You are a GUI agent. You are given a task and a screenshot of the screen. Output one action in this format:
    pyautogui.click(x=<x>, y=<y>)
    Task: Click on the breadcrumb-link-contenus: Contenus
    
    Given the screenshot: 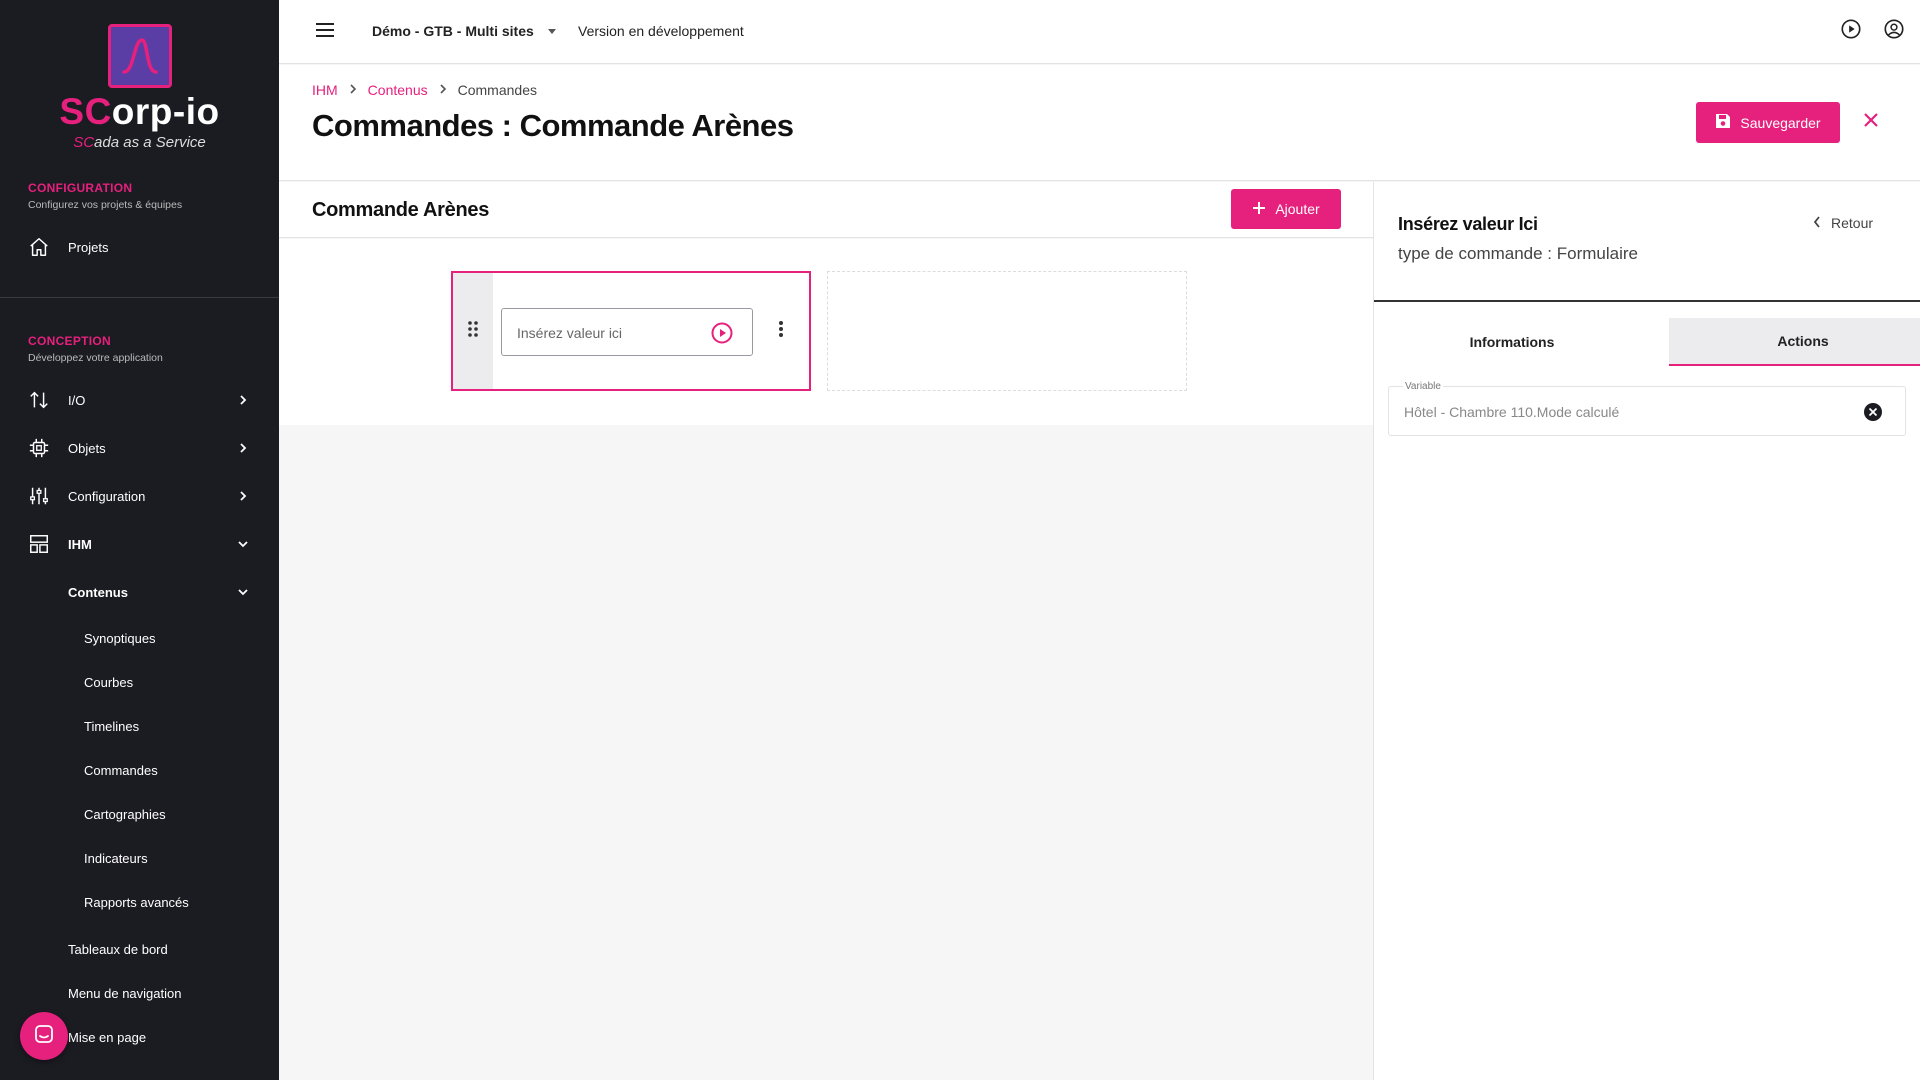 What is the action you would take?
    pyautogui.click(x=398, y=90)
    